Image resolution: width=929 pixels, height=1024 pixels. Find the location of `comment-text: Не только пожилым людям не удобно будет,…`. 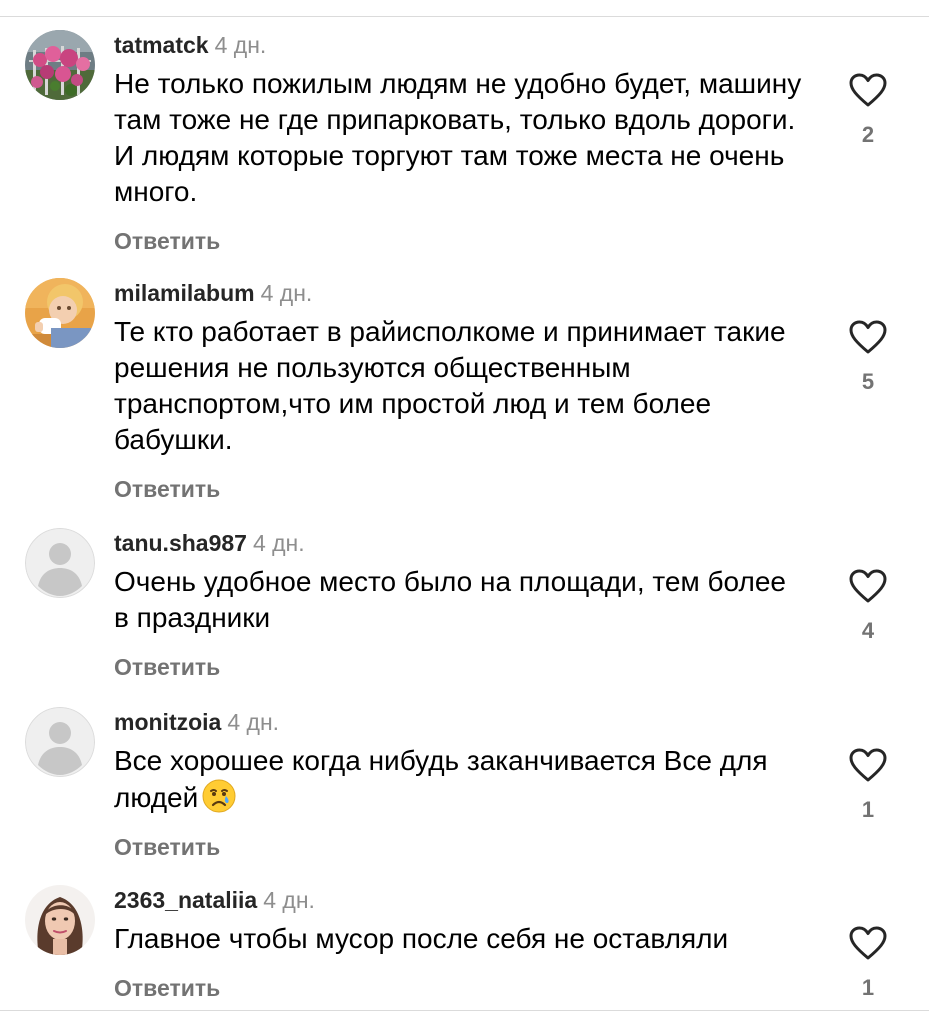

comment-text: Не только пожилым людям не удобно будет,… is located at coordinates (458, 137).